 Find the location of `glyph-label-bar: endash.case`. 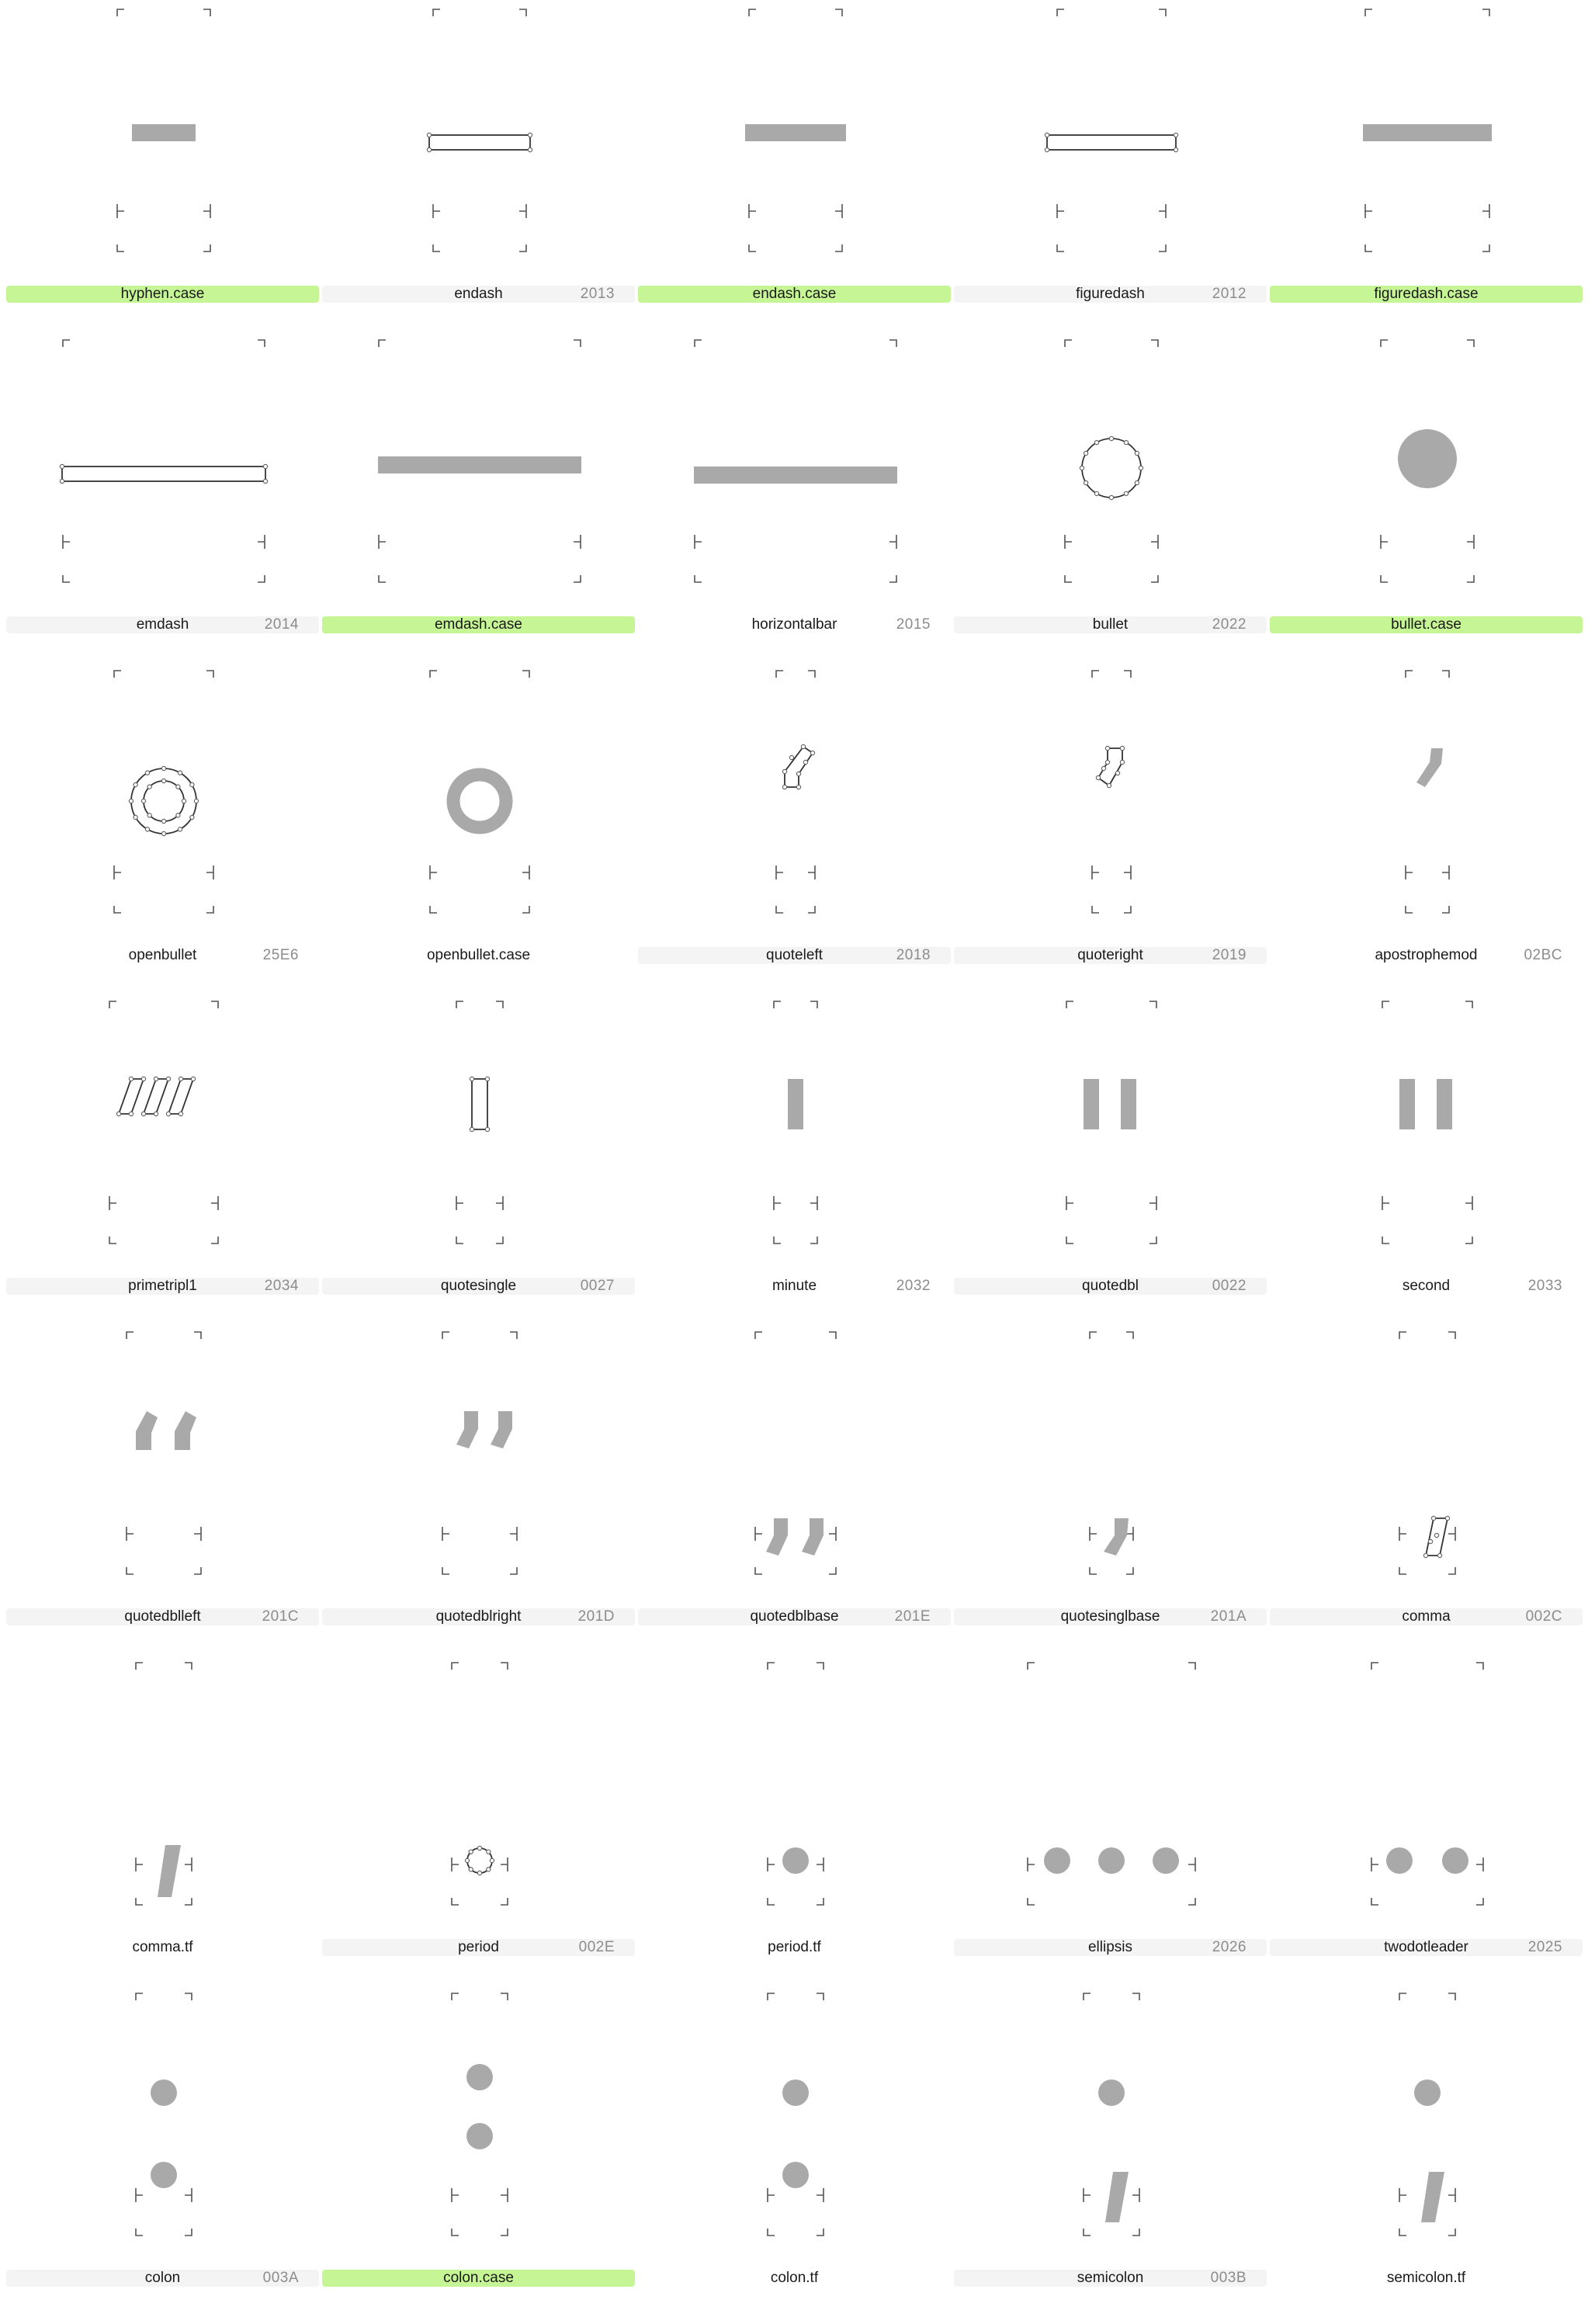

glyph-label-bar: endash.case is located at coordinates (794, 294).